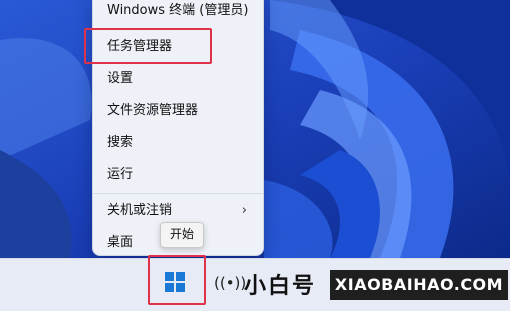 The width and height of the screenshot is (510, 311). What do you see at coordinates (178, 79) in the screenshot?
I see `menu-item-settings: 设置` at bounding box center [178, 79].